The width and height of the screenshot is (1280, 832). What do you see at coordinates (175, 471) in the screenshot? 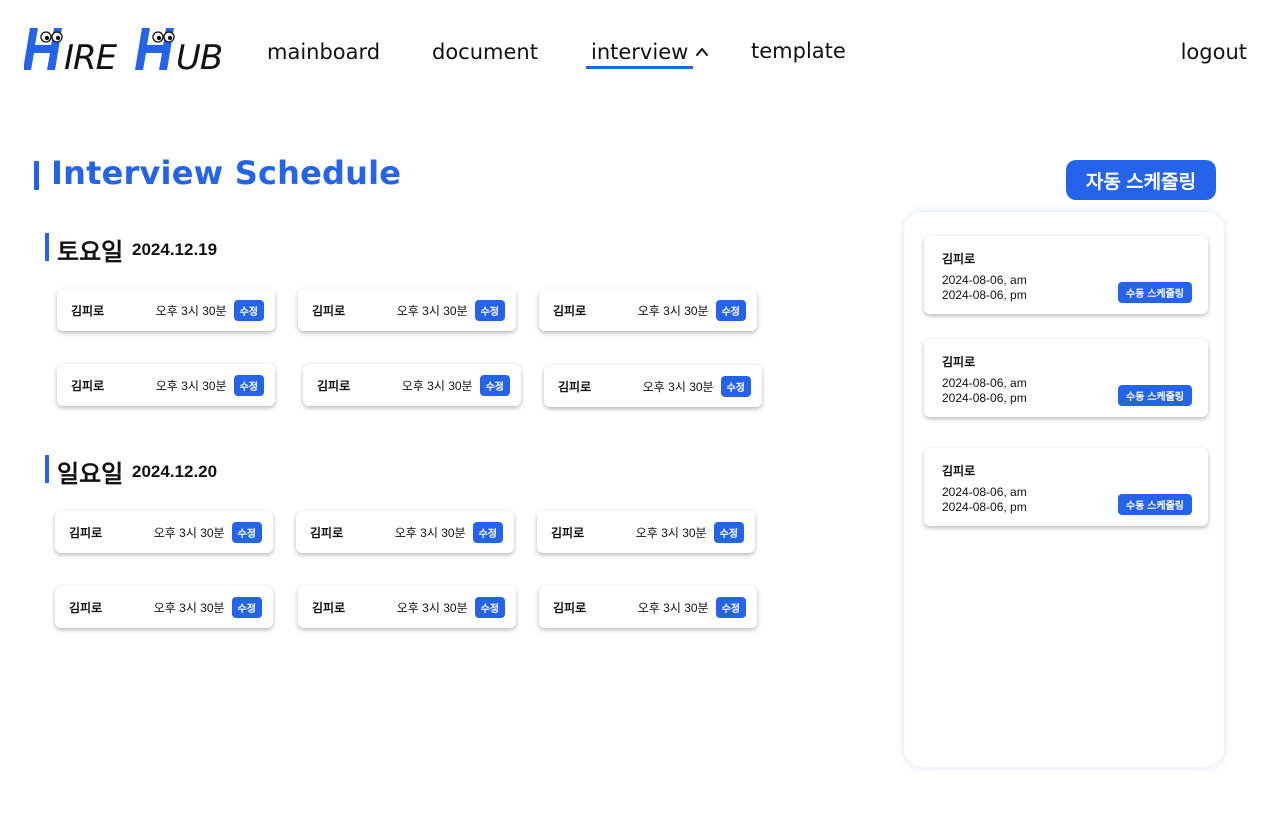
I see `day-date: 2024.12.20` at bounding box center [175, 471].